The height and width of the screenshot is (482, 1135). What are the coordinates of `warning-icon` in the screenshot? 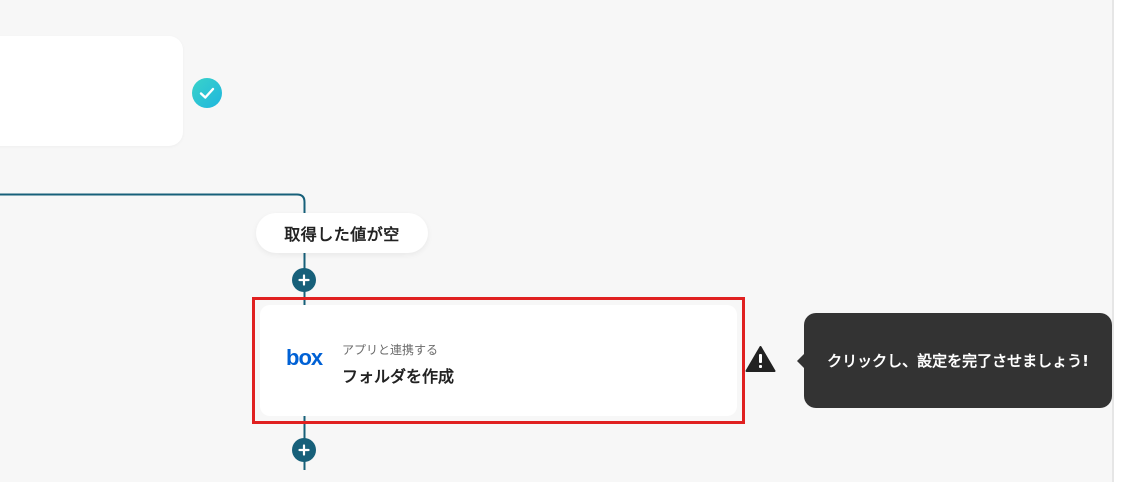 It's located at (760, 359).